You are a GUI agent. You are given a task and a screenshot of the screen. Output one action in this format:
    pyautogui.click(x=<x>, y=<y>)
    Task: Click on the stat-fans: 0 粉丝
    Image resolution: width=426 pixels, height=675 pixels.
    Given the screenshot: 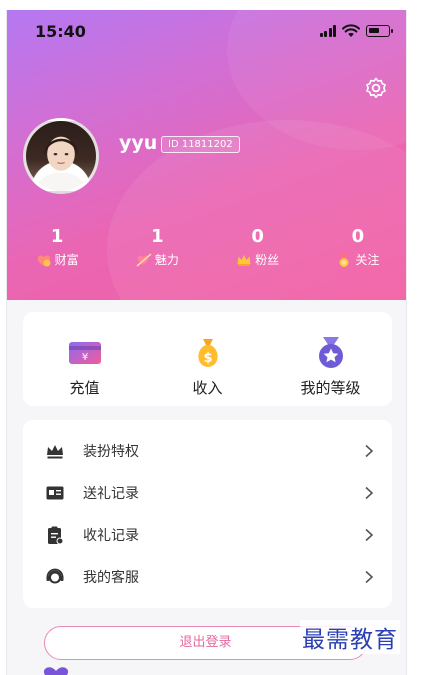 What is the action you would take?
    pyautogui.click(x=258, y=249)
    